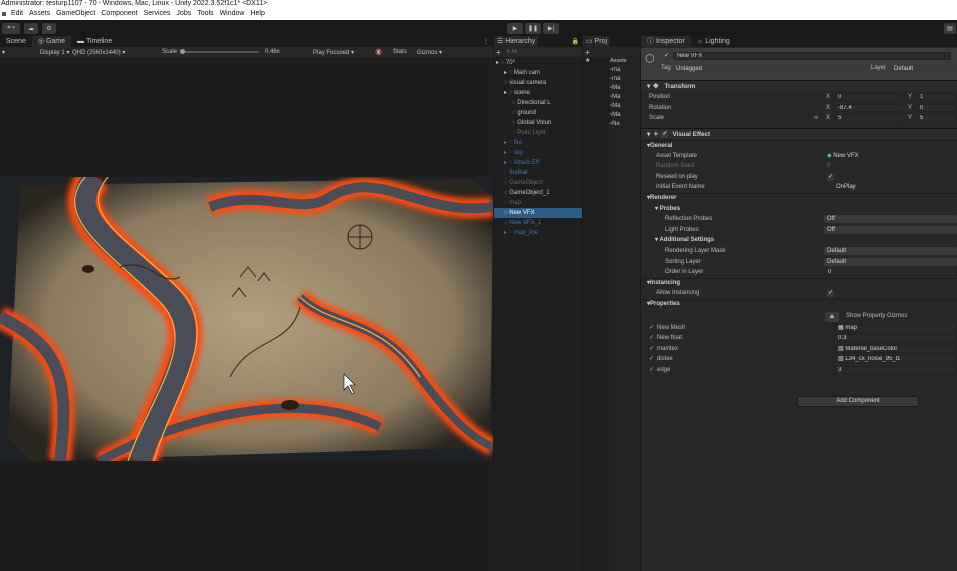 The image size is (957, 571). Describe the element at coordinates (56, 52) in the screenshot. I see `display-dropdown: Display 1 ▾` at that location.